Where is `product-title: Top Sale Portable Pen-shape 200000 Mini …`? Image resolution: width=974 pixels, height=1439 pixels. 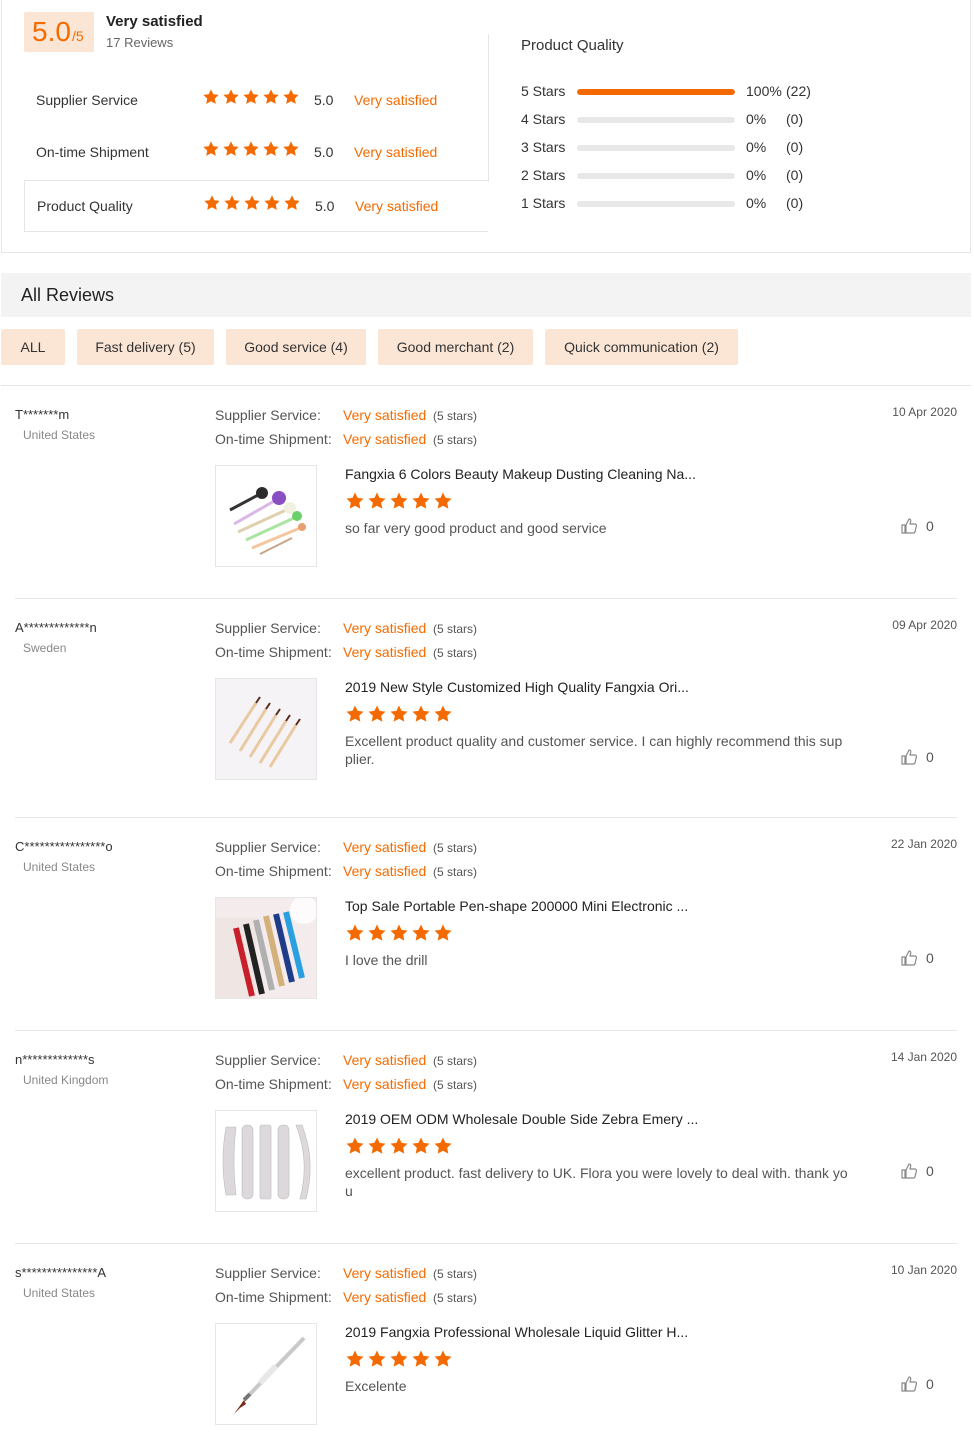
product-title: Top Sale Portable Pen-shape 200000 Mini … is located at coordinates (595, 906).